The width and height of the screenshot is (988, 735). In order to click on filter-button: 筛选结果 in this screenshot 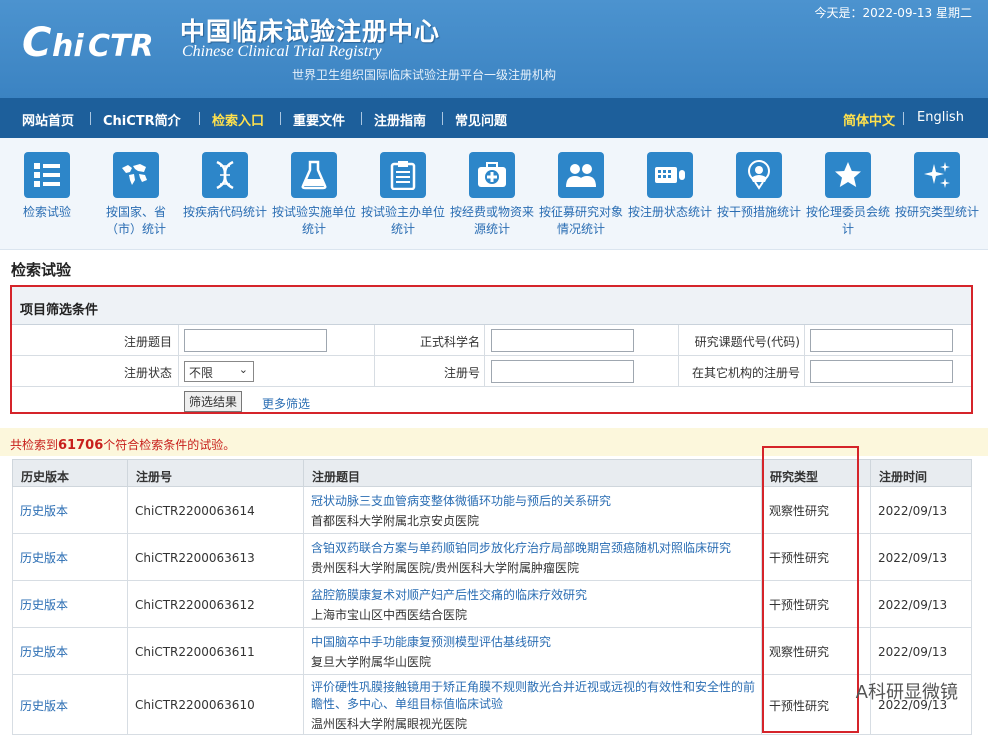, I will do `click(213, 401)`.